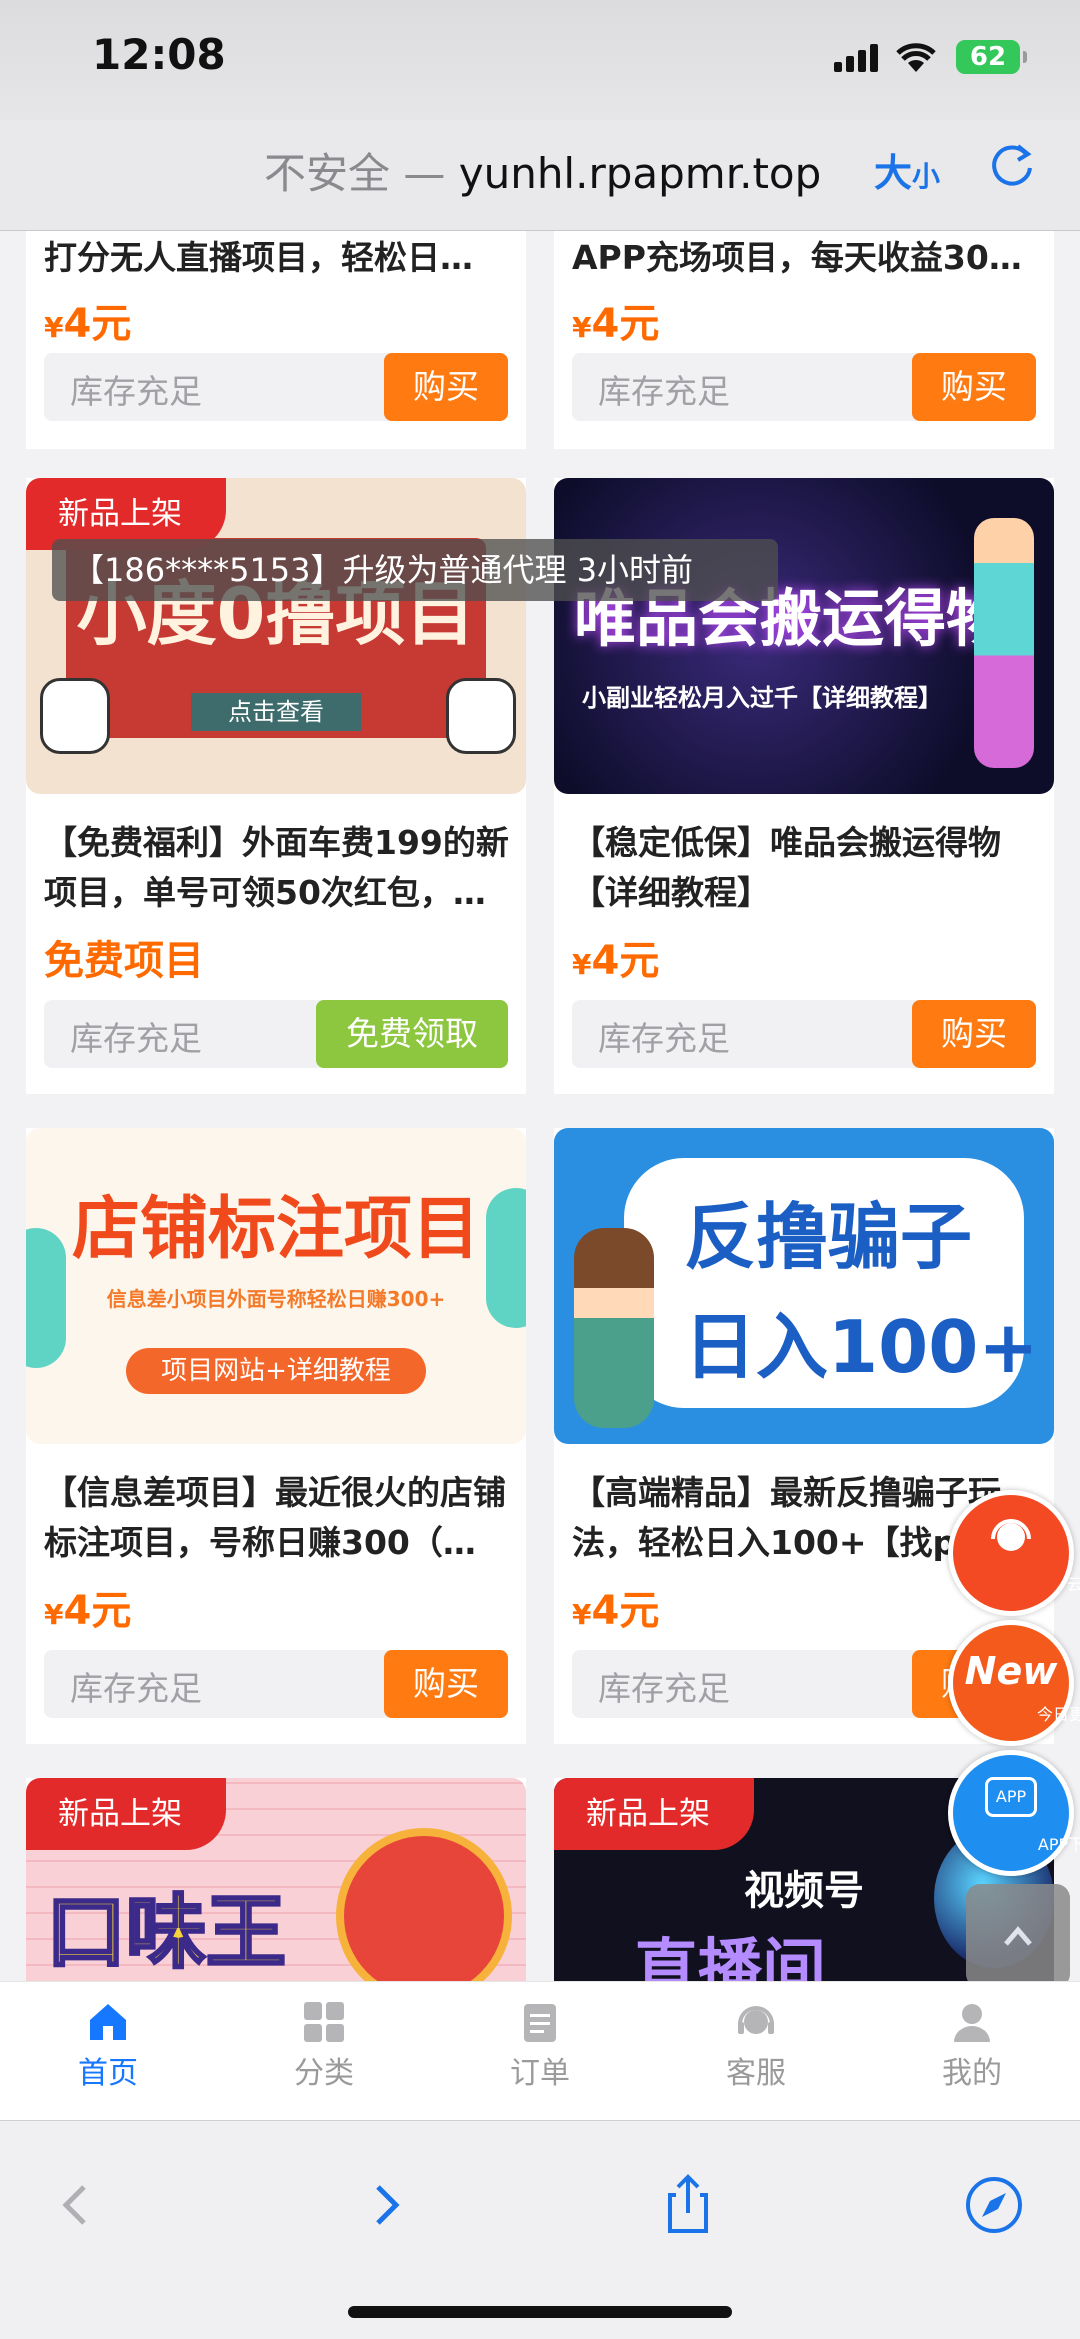  I want to click on compass-icon, so click(994, 2205).